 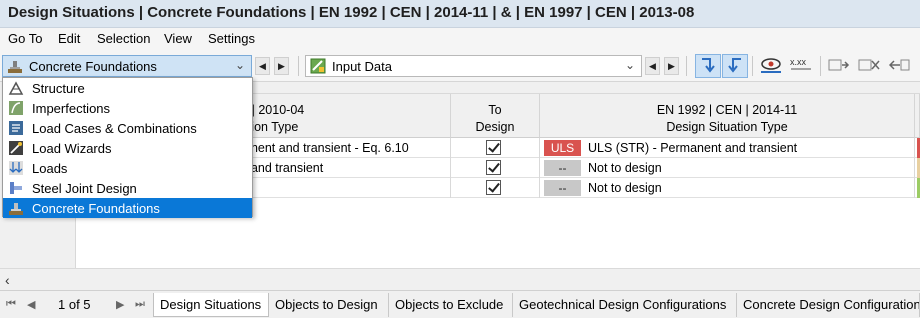 I want to click on imperfections-icon, so click(x=16, y=108).